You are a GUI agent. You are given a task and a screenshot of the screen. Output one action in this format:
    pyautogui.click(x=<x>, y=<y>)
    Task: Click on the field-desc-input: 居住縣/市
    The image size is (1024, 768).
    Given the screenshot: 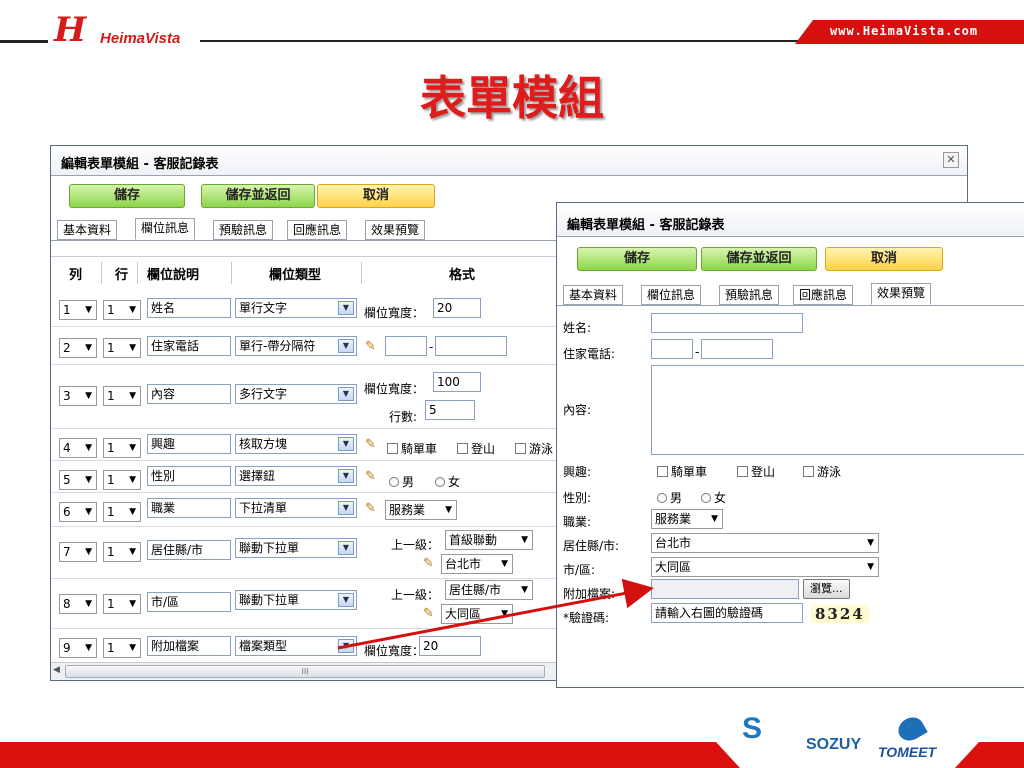 What is the action you would take?
    pyautogui.click(x=189, y=550)
    